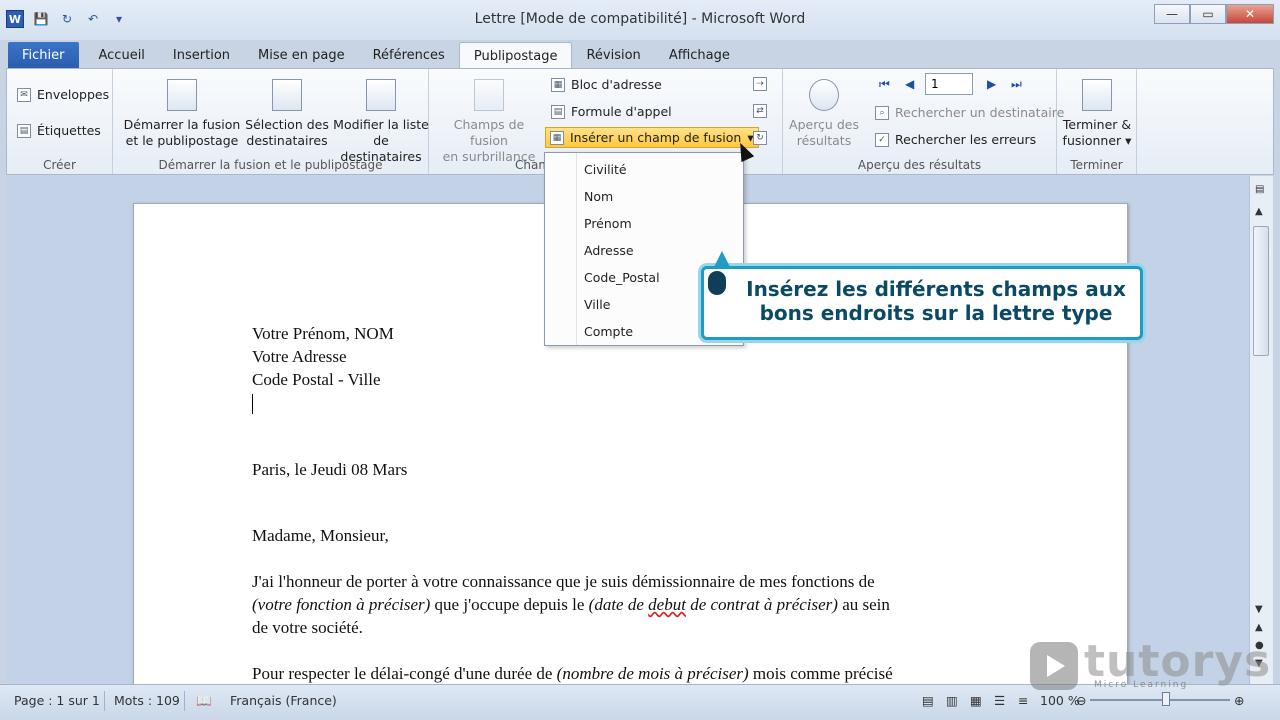 The width and height of the screenshot is (1280, 720). What do you see at coordinates (609, 250) in the screenshot?
I see `menu-item-adresse: Adresse` at bounding box center [609, 250].